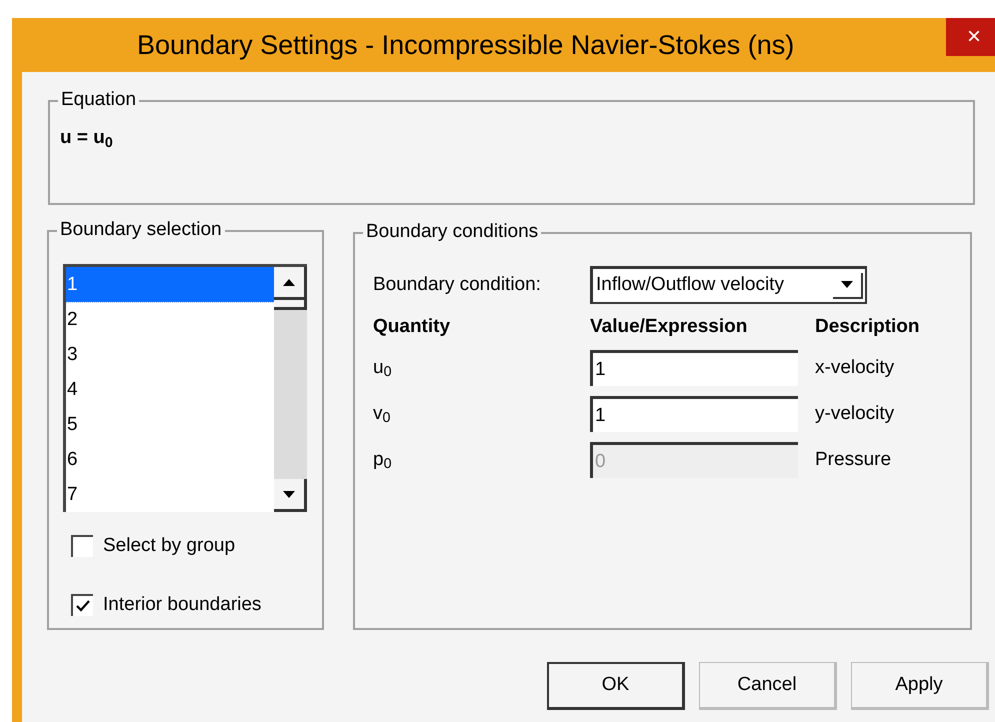  What do you see at coordinates (170, 284) in the screenshot?
I see `list-item: 1` at bounding box center [170, 284].